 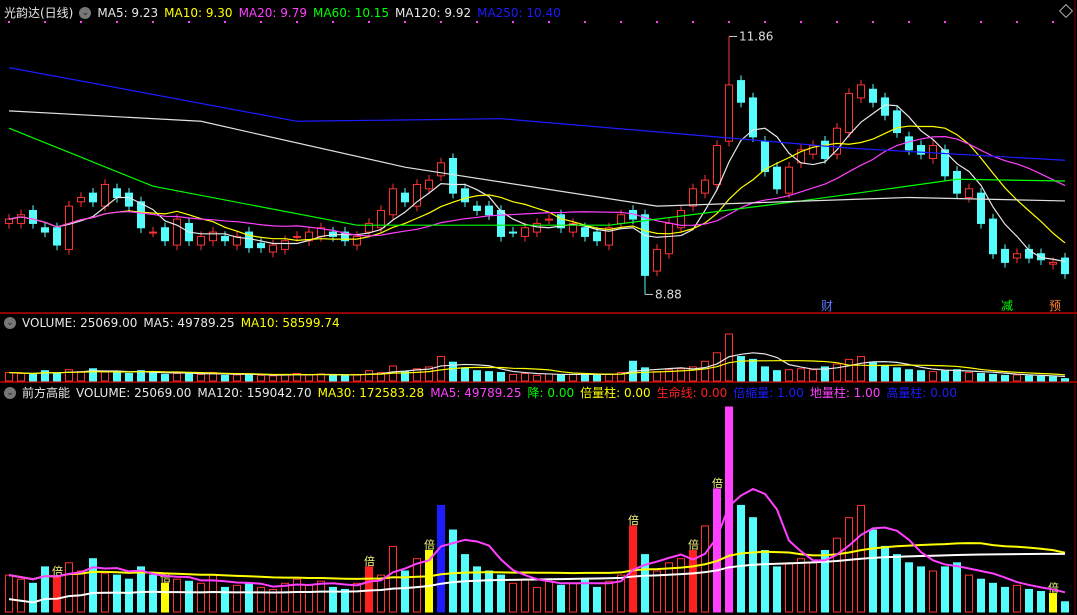 I want to click on beisuo-value: 倍缩量: 1.00, so click(x=768, y=393).